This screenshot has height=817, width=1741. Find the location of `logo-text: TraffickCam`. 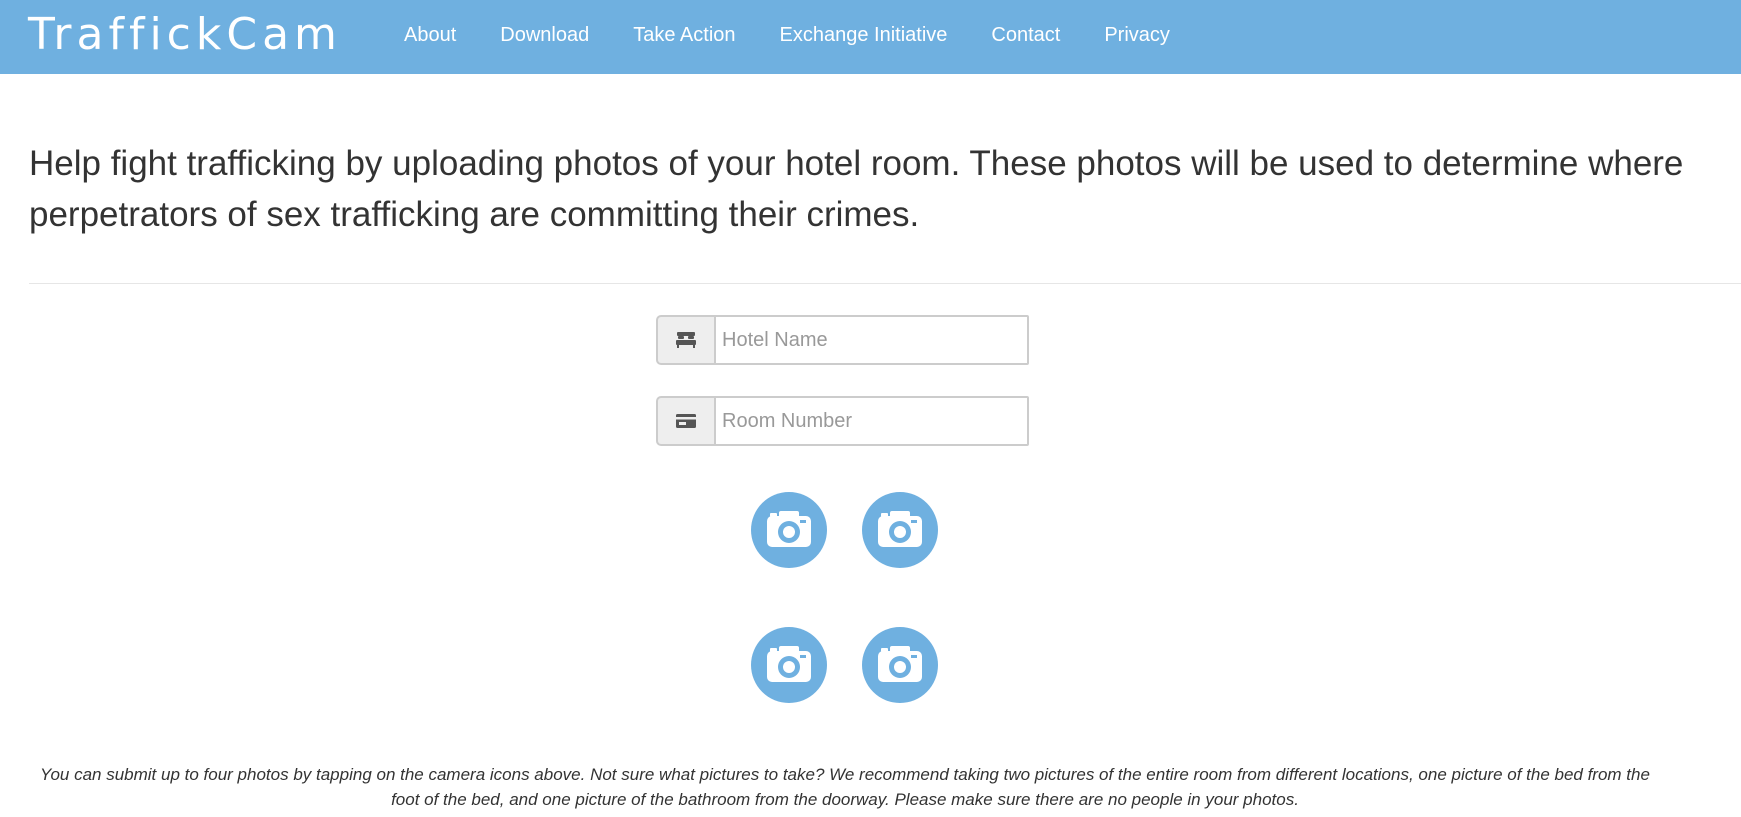

logo-text: TraffickCam is located at coordinates (185, 34).